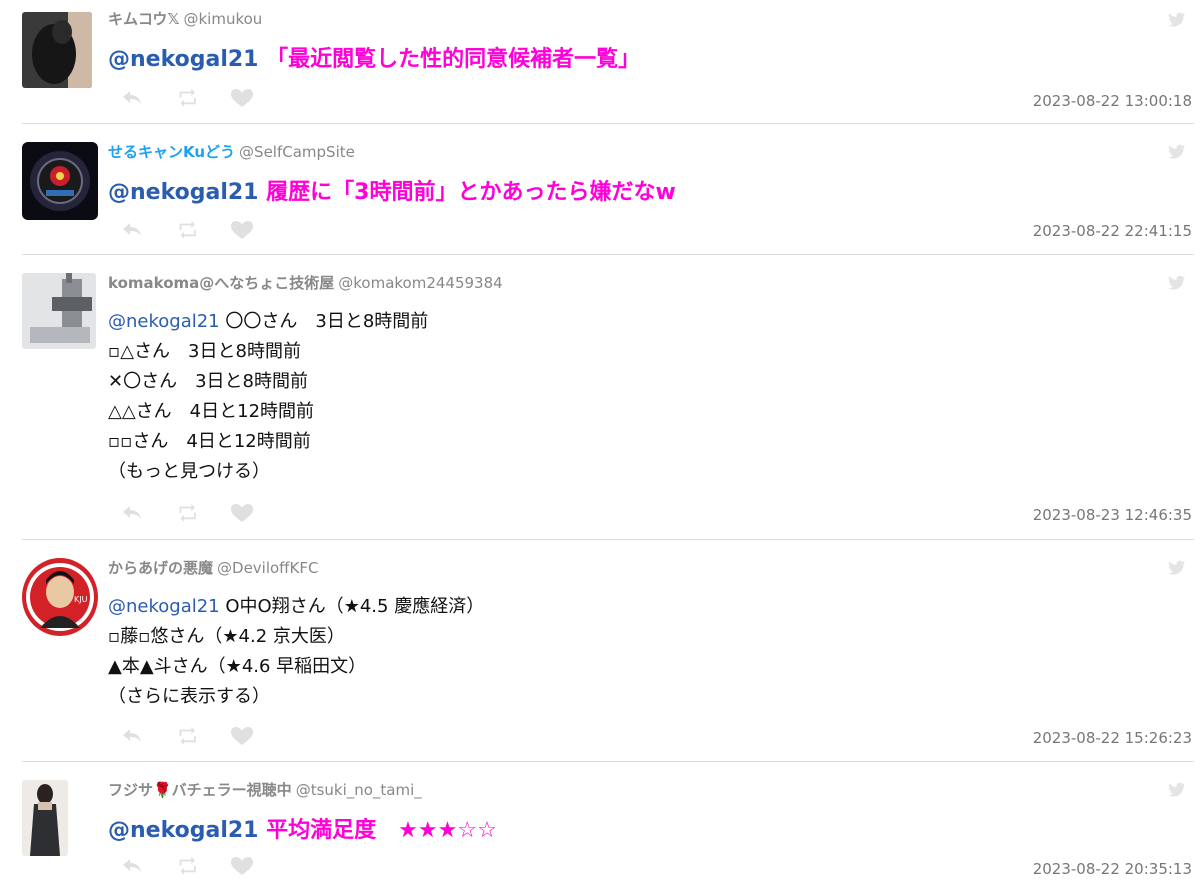  Describe the element at coordinates (1112, 869) in the screenshot. I see `timestamp: 2023-08-22 20:35:13` at that location.